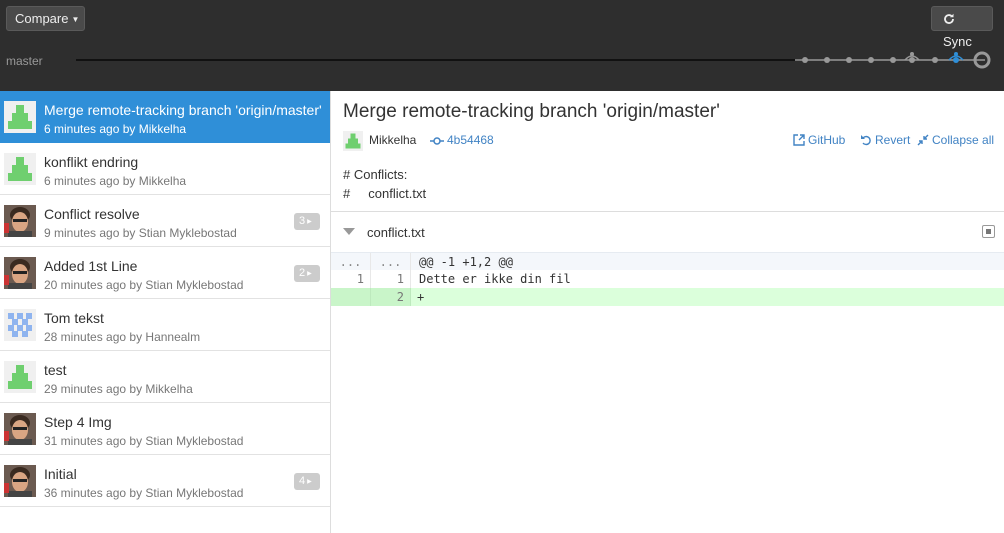 This screenshot has width=1004, height=533. I want to click on files-count-badge: 4 ▶, so click(307, 481).